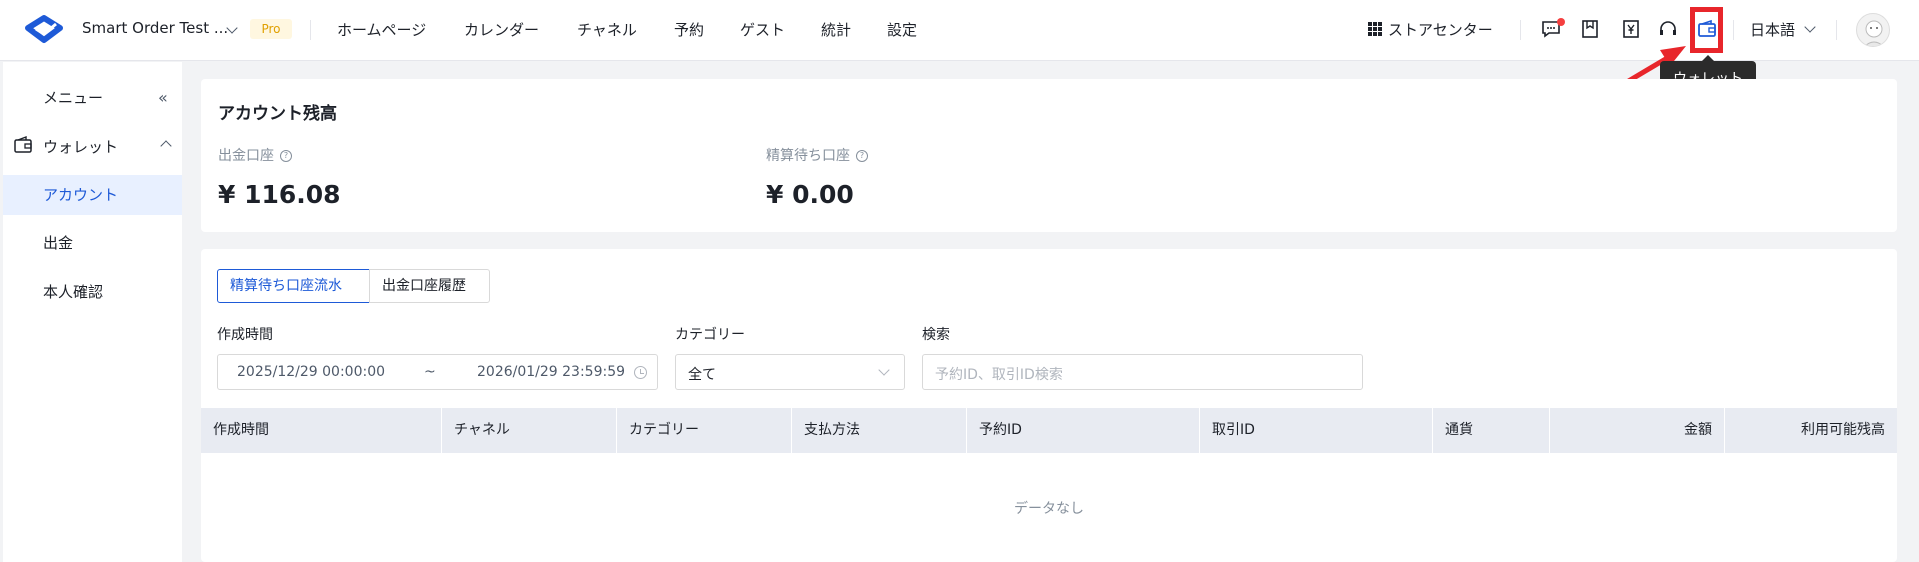 The image size is (1919, 562). What do you see at coordinates (311, 372) in the screenshot?
I see `date-start-field: 2025/12/29 00:00:00` at bounding box center [311, 372].